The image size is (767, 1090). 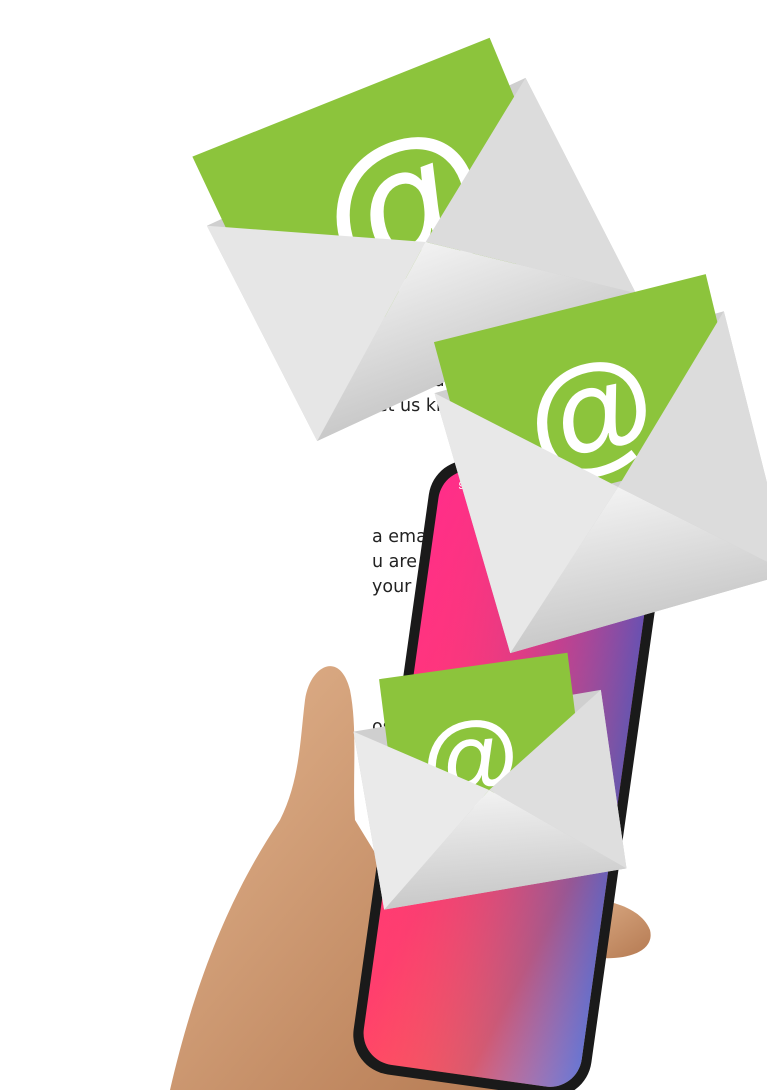 What do you see at coordinates (458, 381) in the screenshot?
I see `paragraph-1-line-1: it to you if we know` at bounding box center [458, 381].